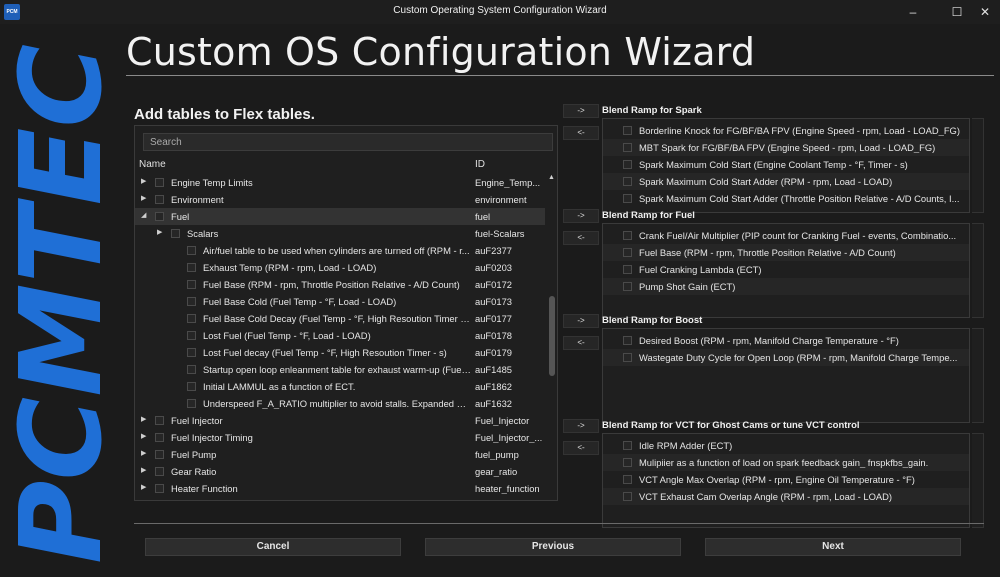 The image size is (1000, 577). I want to click on search-input: Search, so click(348, 142).